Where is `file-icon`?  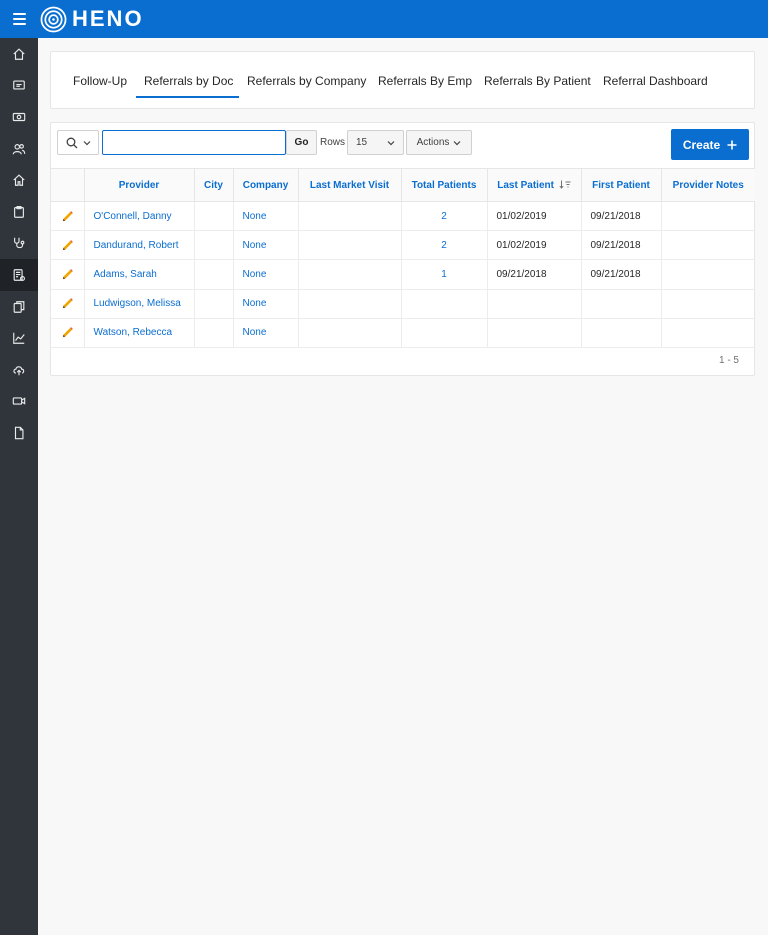
file-icon is located at coordinates (19, 433).